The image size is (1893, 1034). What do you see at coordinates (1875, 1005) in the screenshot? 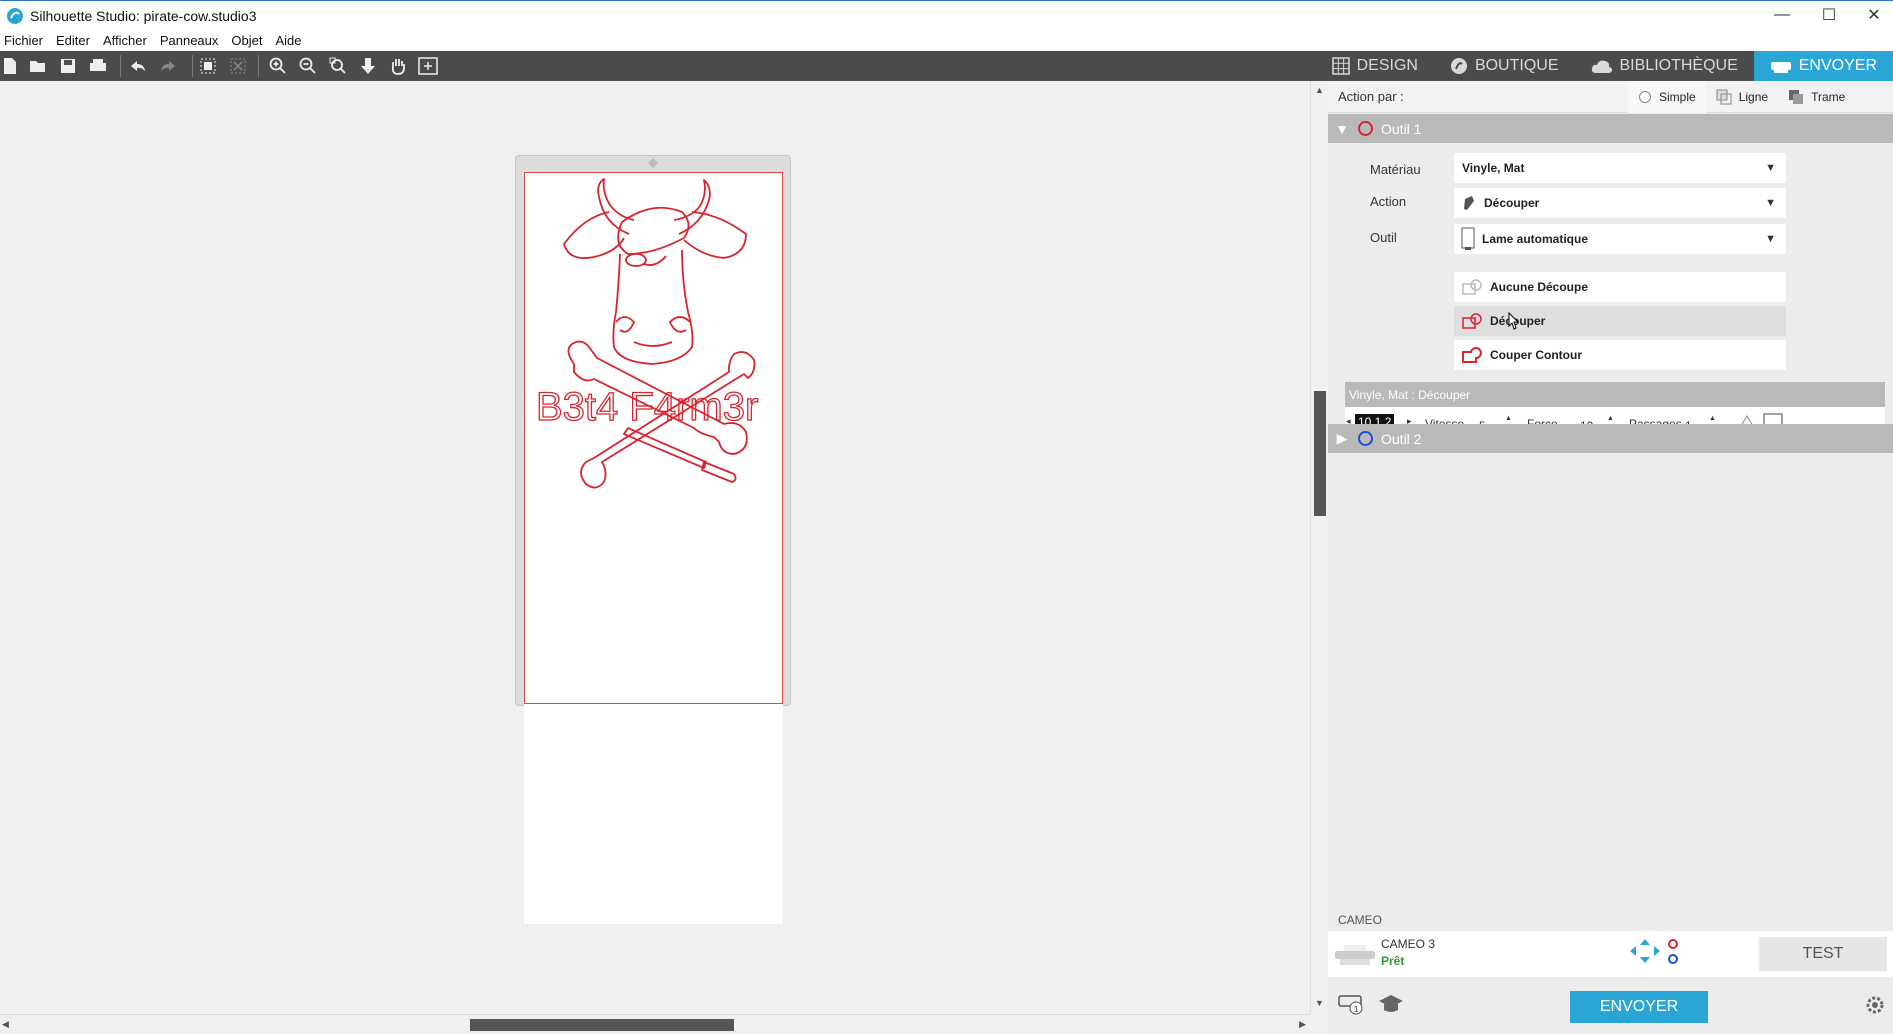
I see `settings-gear-icon` at bounding box center [1875, 1005].